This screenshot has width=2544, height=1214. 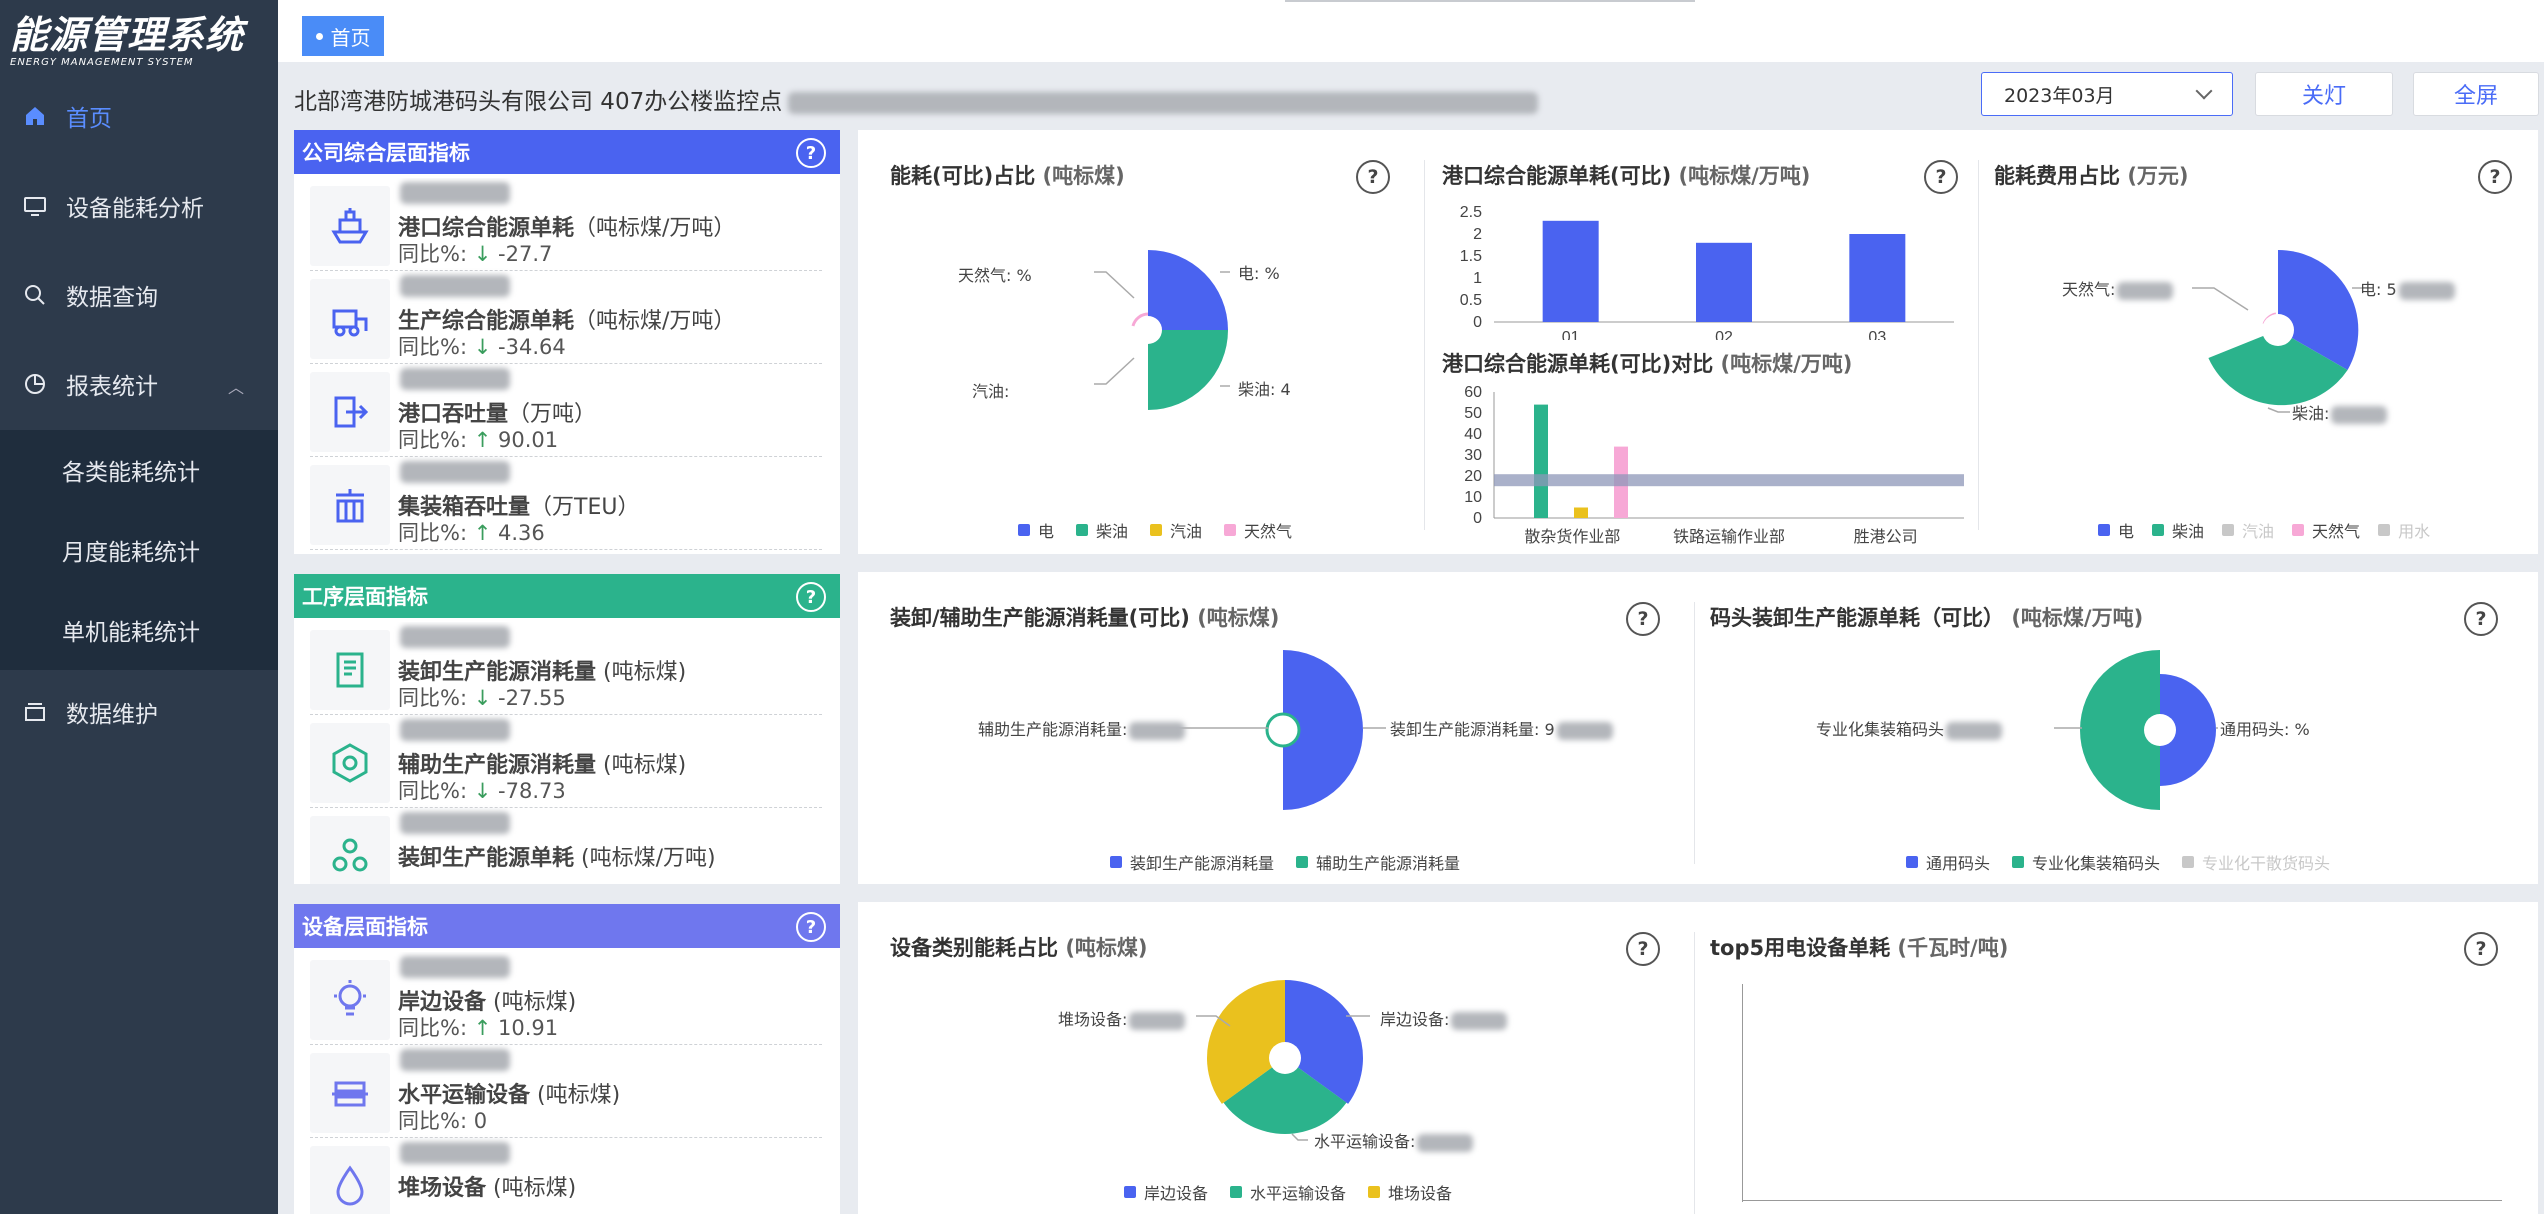 What do you see at coordinates (350, 1000) in the screenshot?
I see `bulb-icon` at bounding box center [350, 1000].